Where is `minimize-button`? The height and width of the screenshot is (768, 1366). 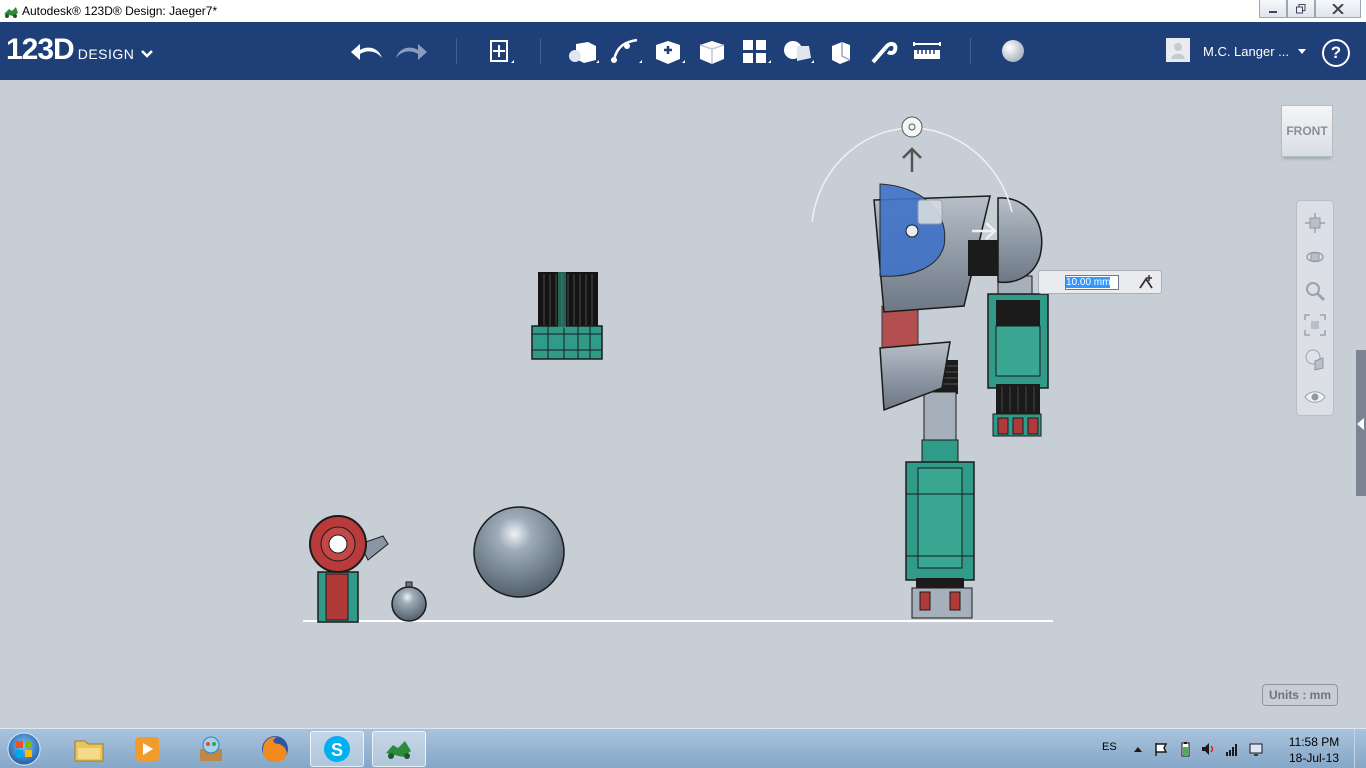 minimize-button is located at coordinates (1273, 9).